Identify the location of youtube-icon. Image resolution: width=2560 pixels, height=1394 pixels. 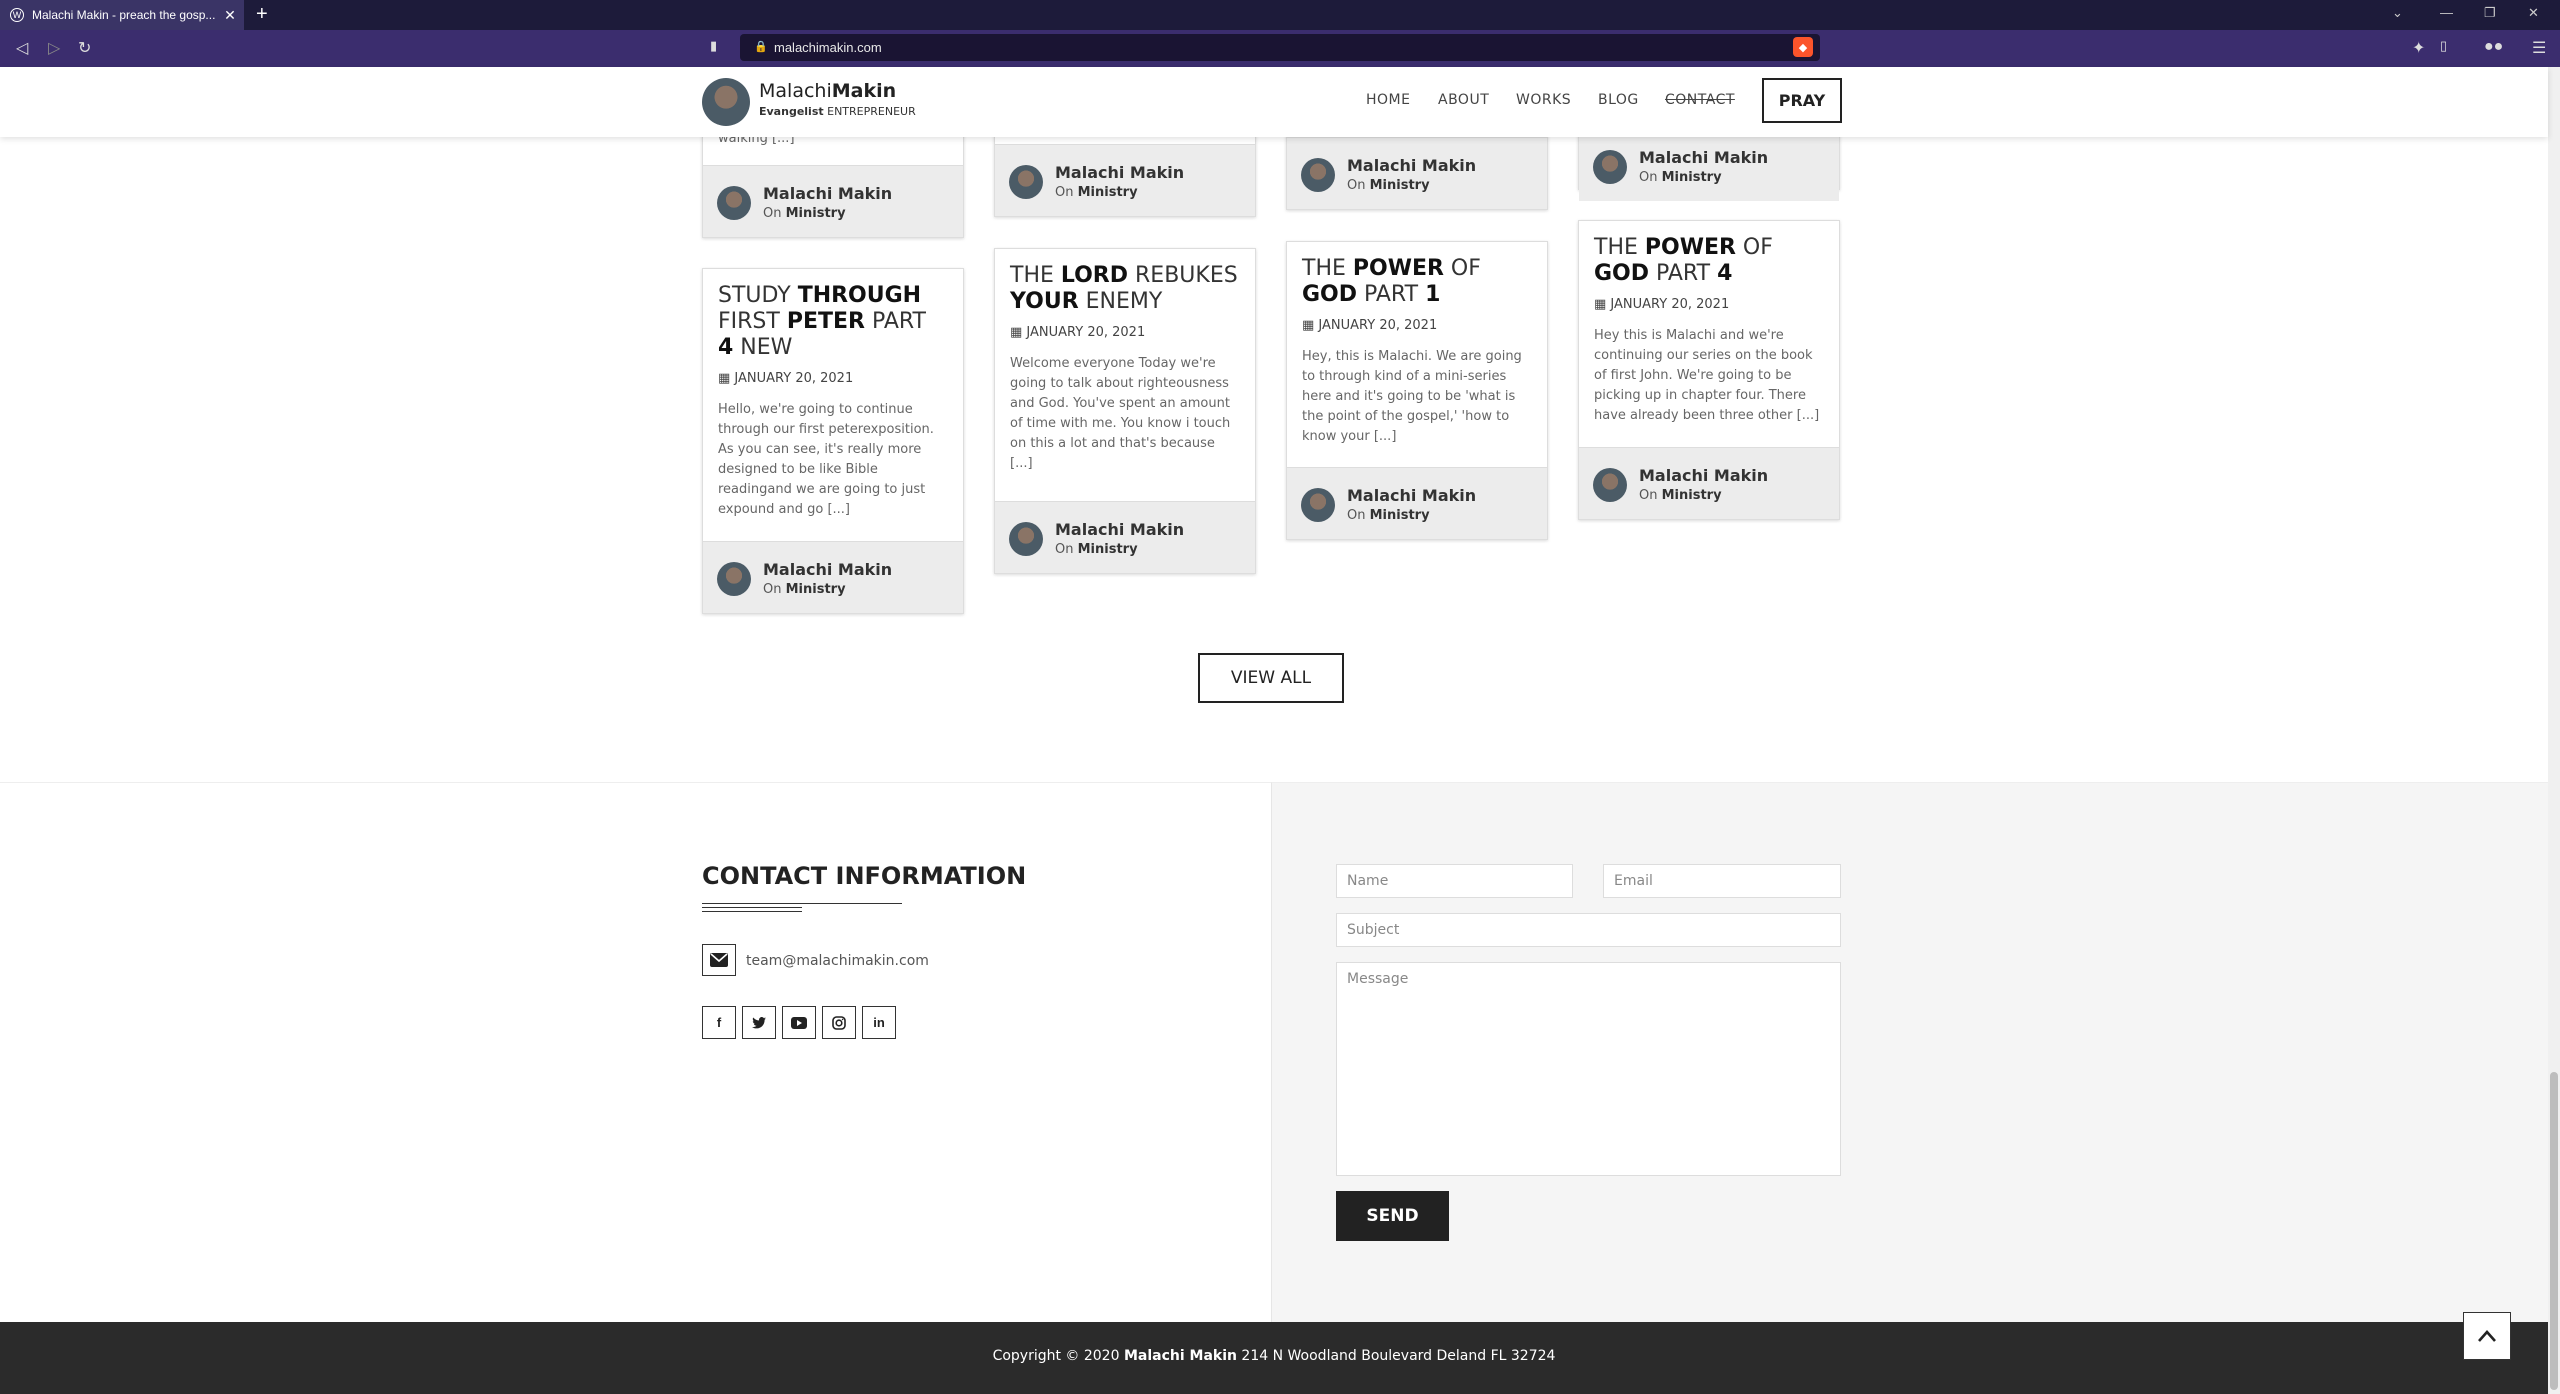
(799, 1022).